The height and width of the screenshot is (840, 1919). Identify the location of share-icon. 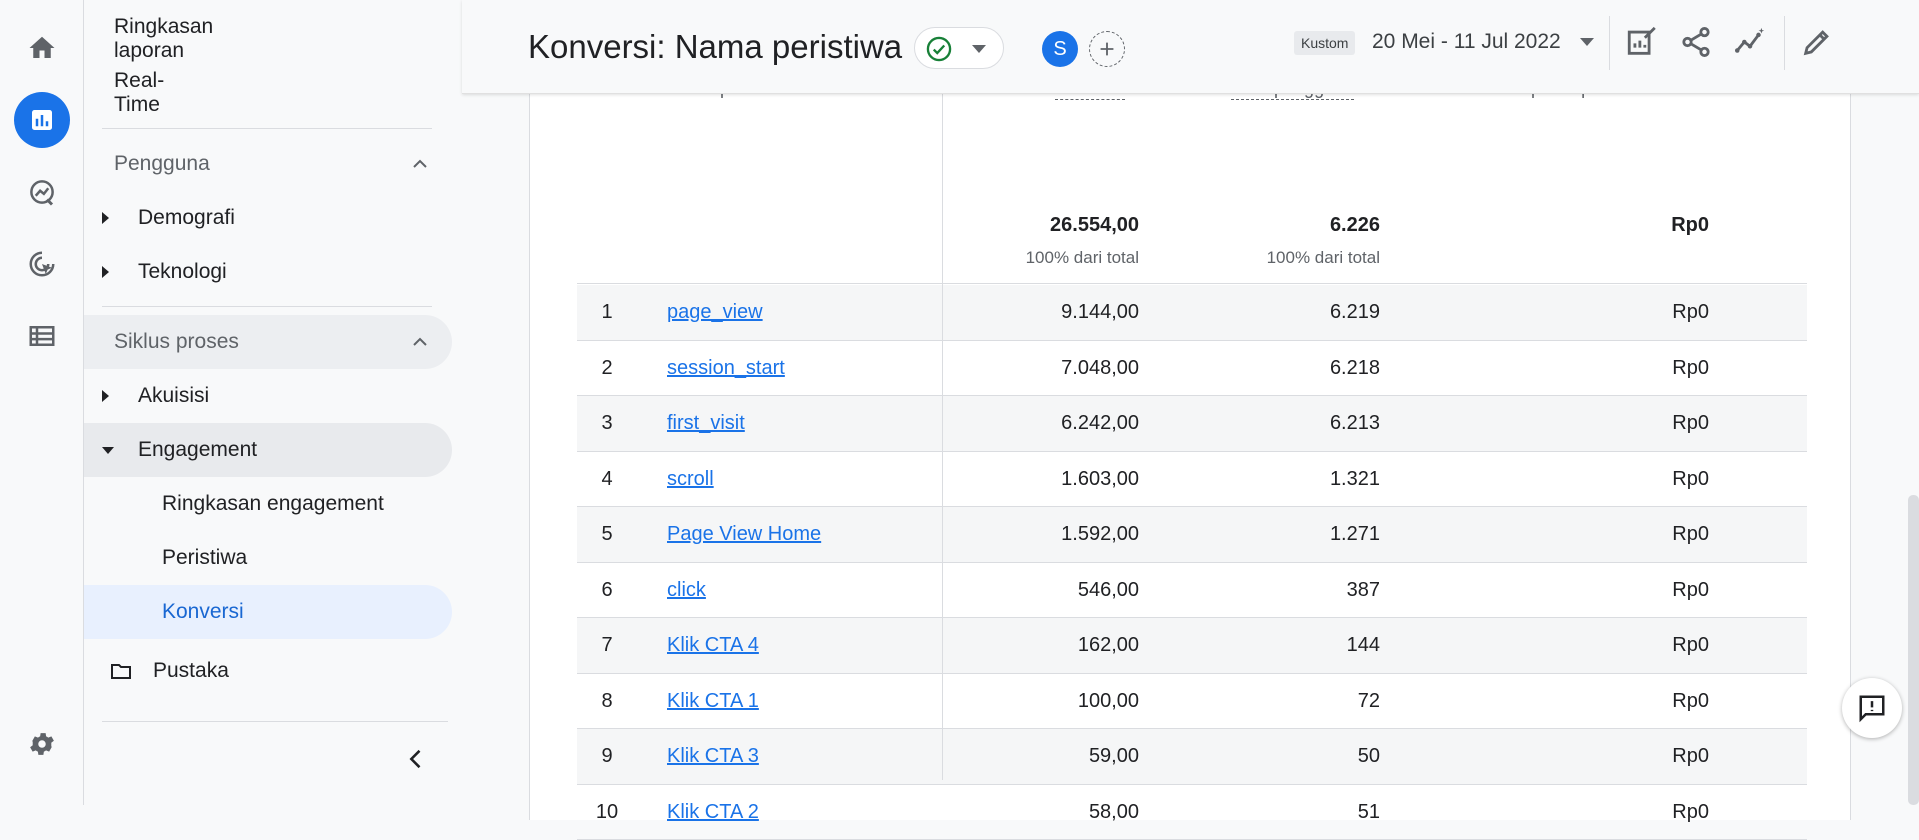
(1696, 42).